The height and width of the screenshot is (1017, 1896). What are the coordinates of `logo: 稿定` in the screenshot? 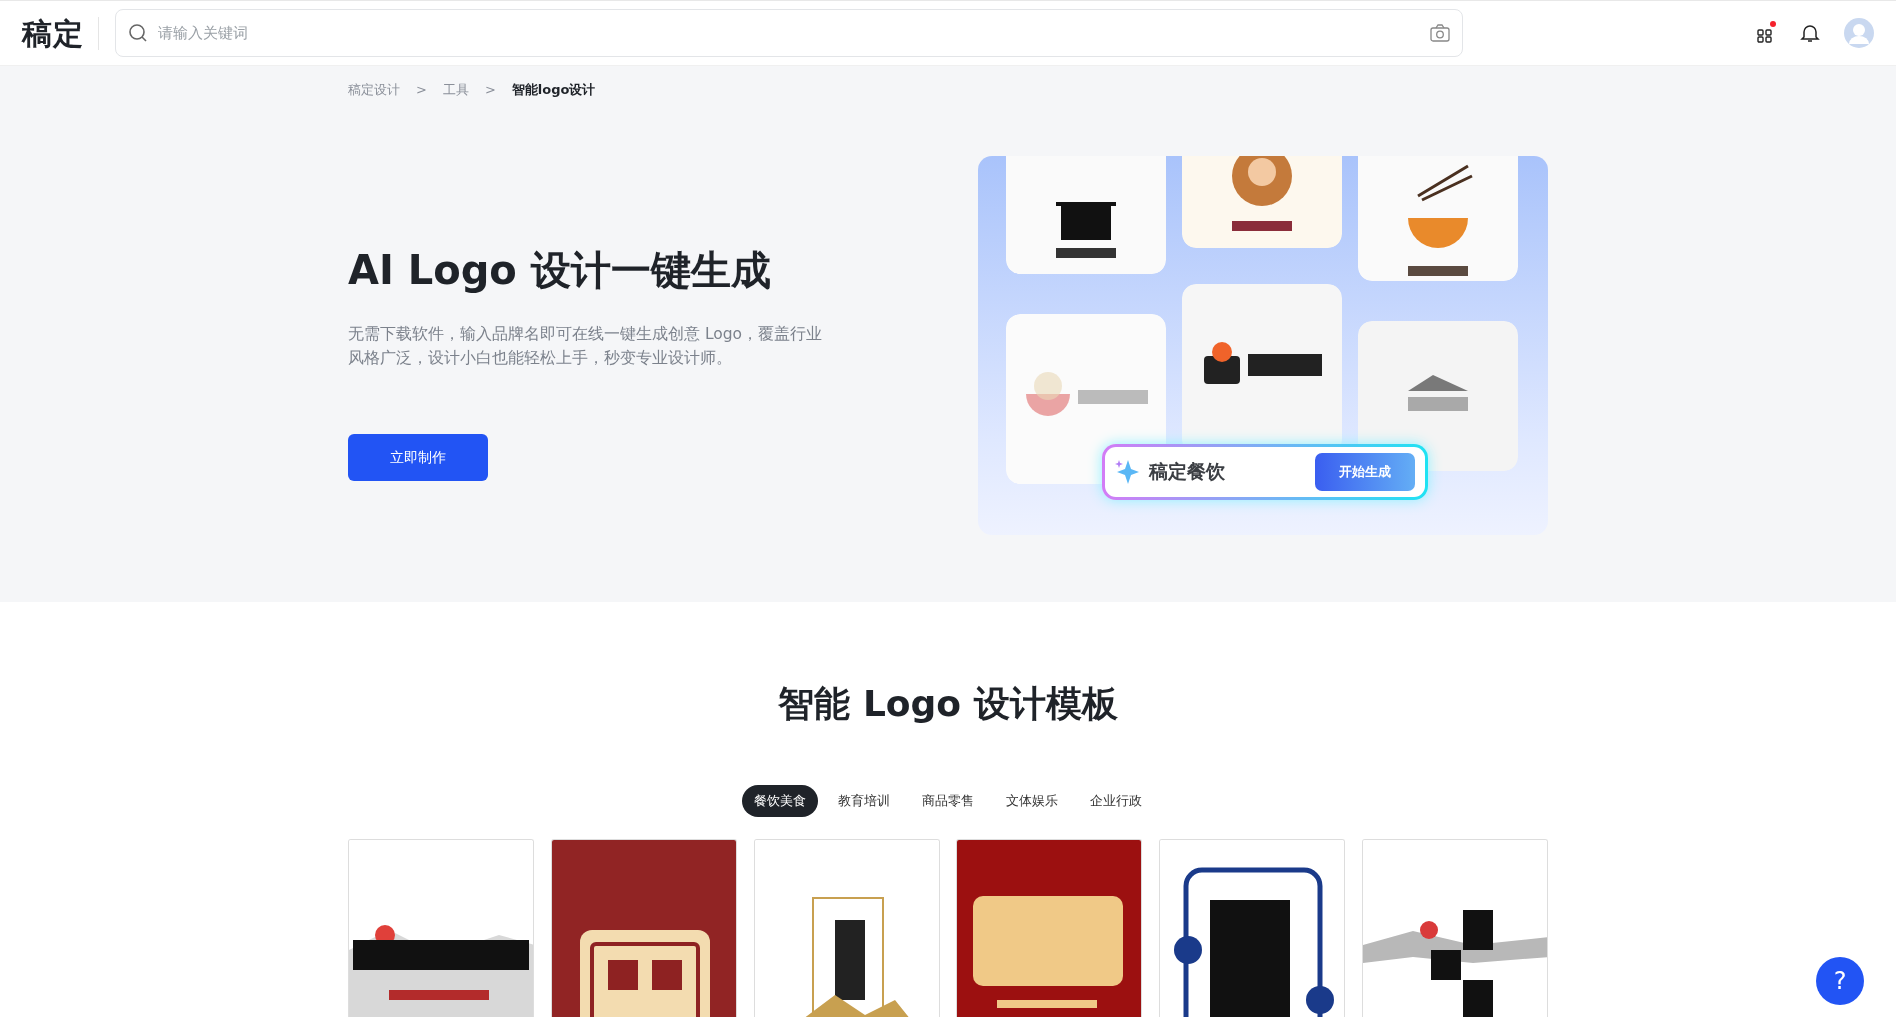 It's located at (60, 33).